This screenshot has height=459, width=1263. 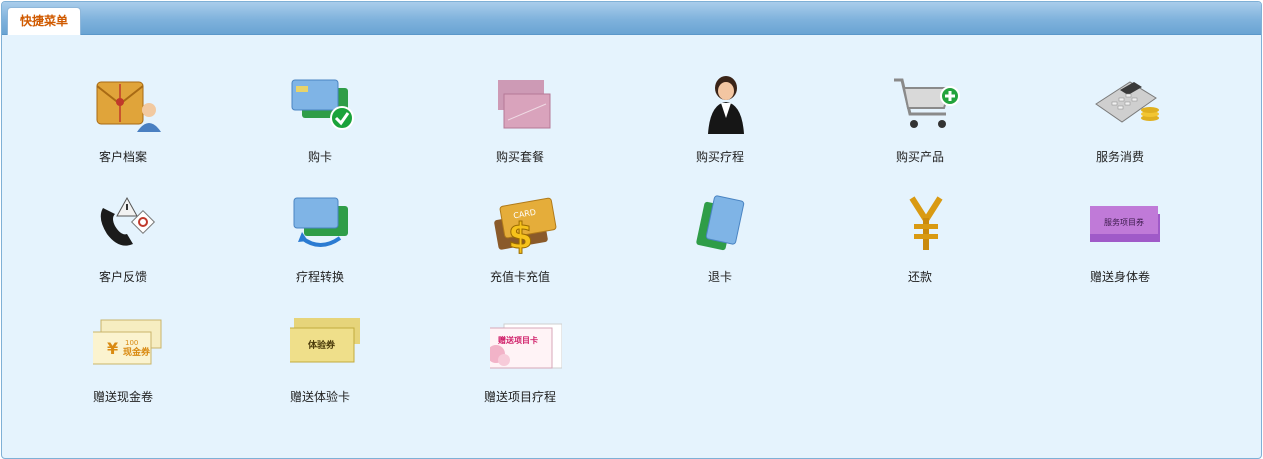 I want to click on tab-bar: 快捷菜单, so click(x=631, y=18).